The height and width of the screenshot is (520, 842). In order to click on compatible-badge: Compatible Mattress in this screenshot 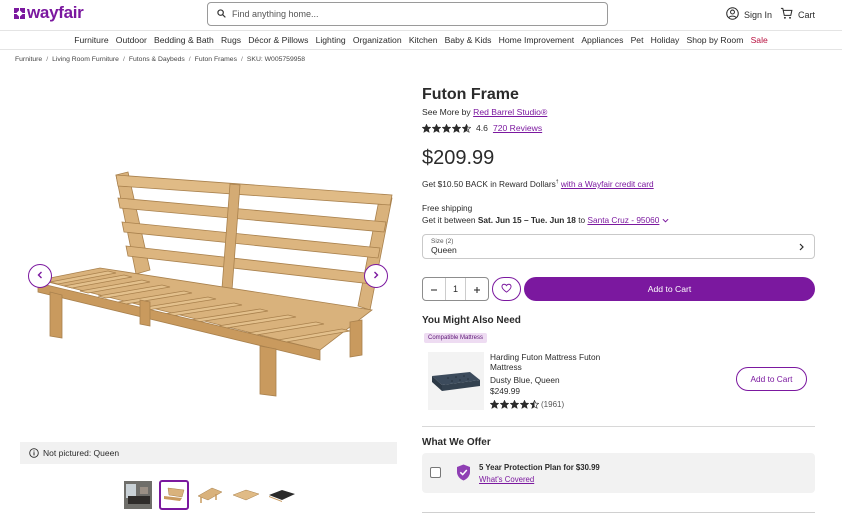, I will do `click(456, 338)`.